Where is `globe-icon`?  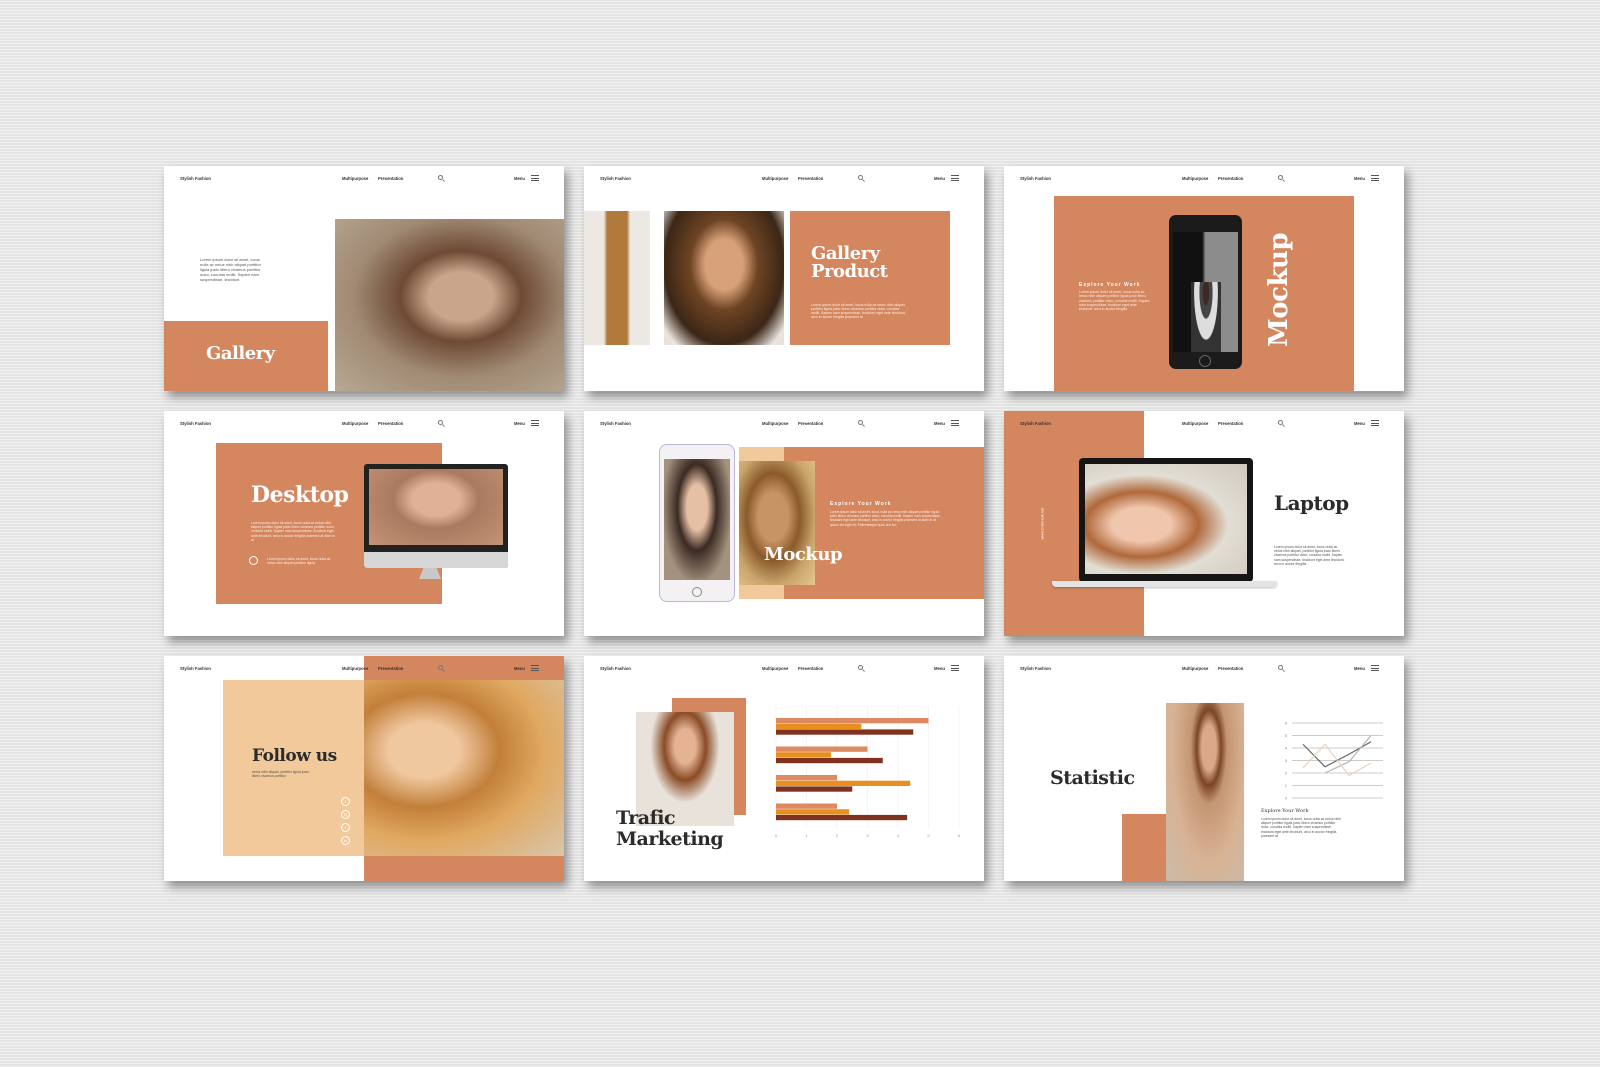
globe-icon is located at coordinates (253, 560).